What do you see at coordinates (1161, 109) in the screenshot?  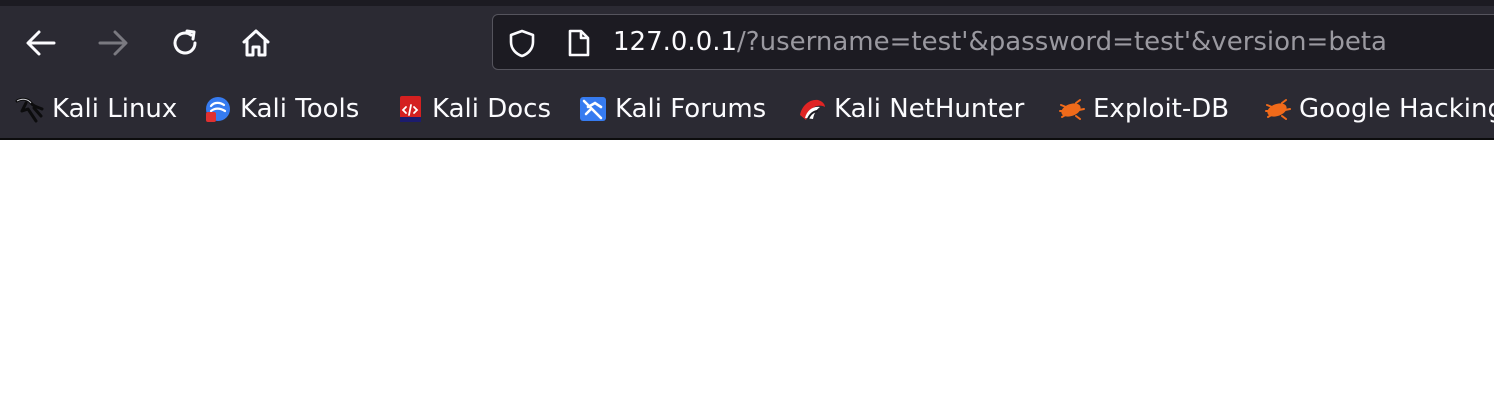 I see `bookmark-label: Exploit-DB` at bounding box center [1161, 109].